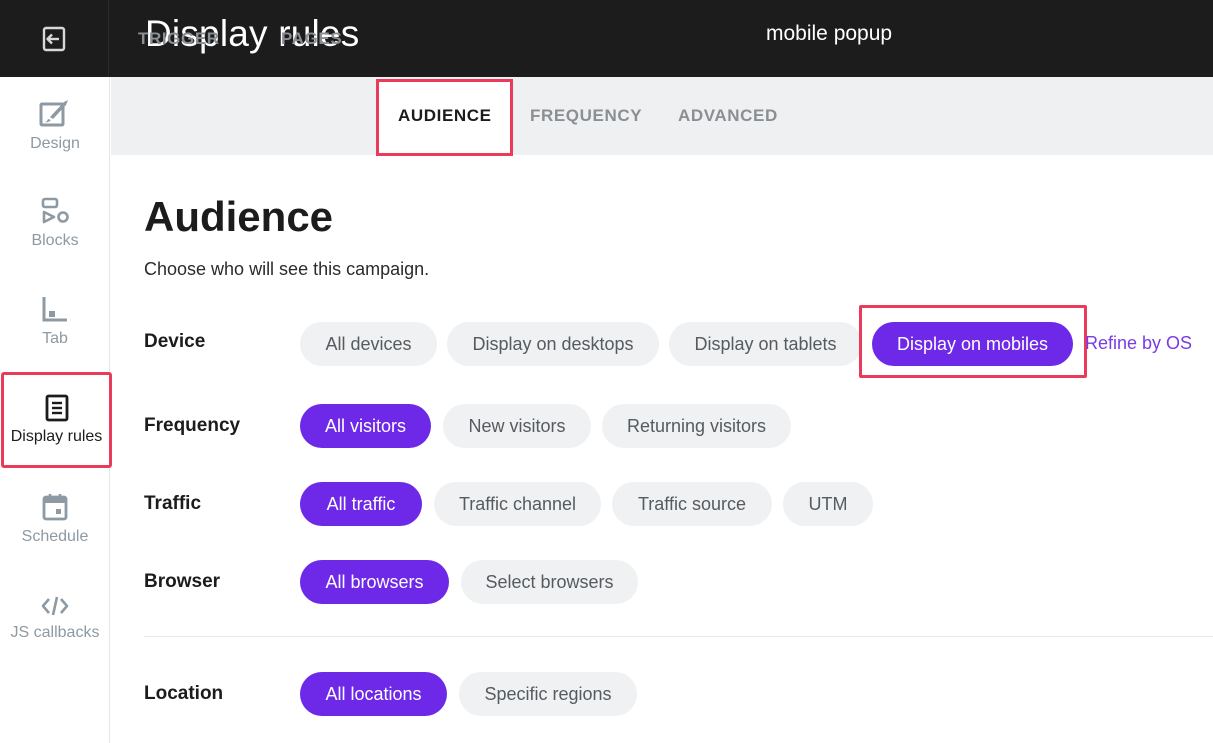  Describe the element at coordinates (192, 425) in the screenshot. I see `row-label-frequency: Frequency` at that location.